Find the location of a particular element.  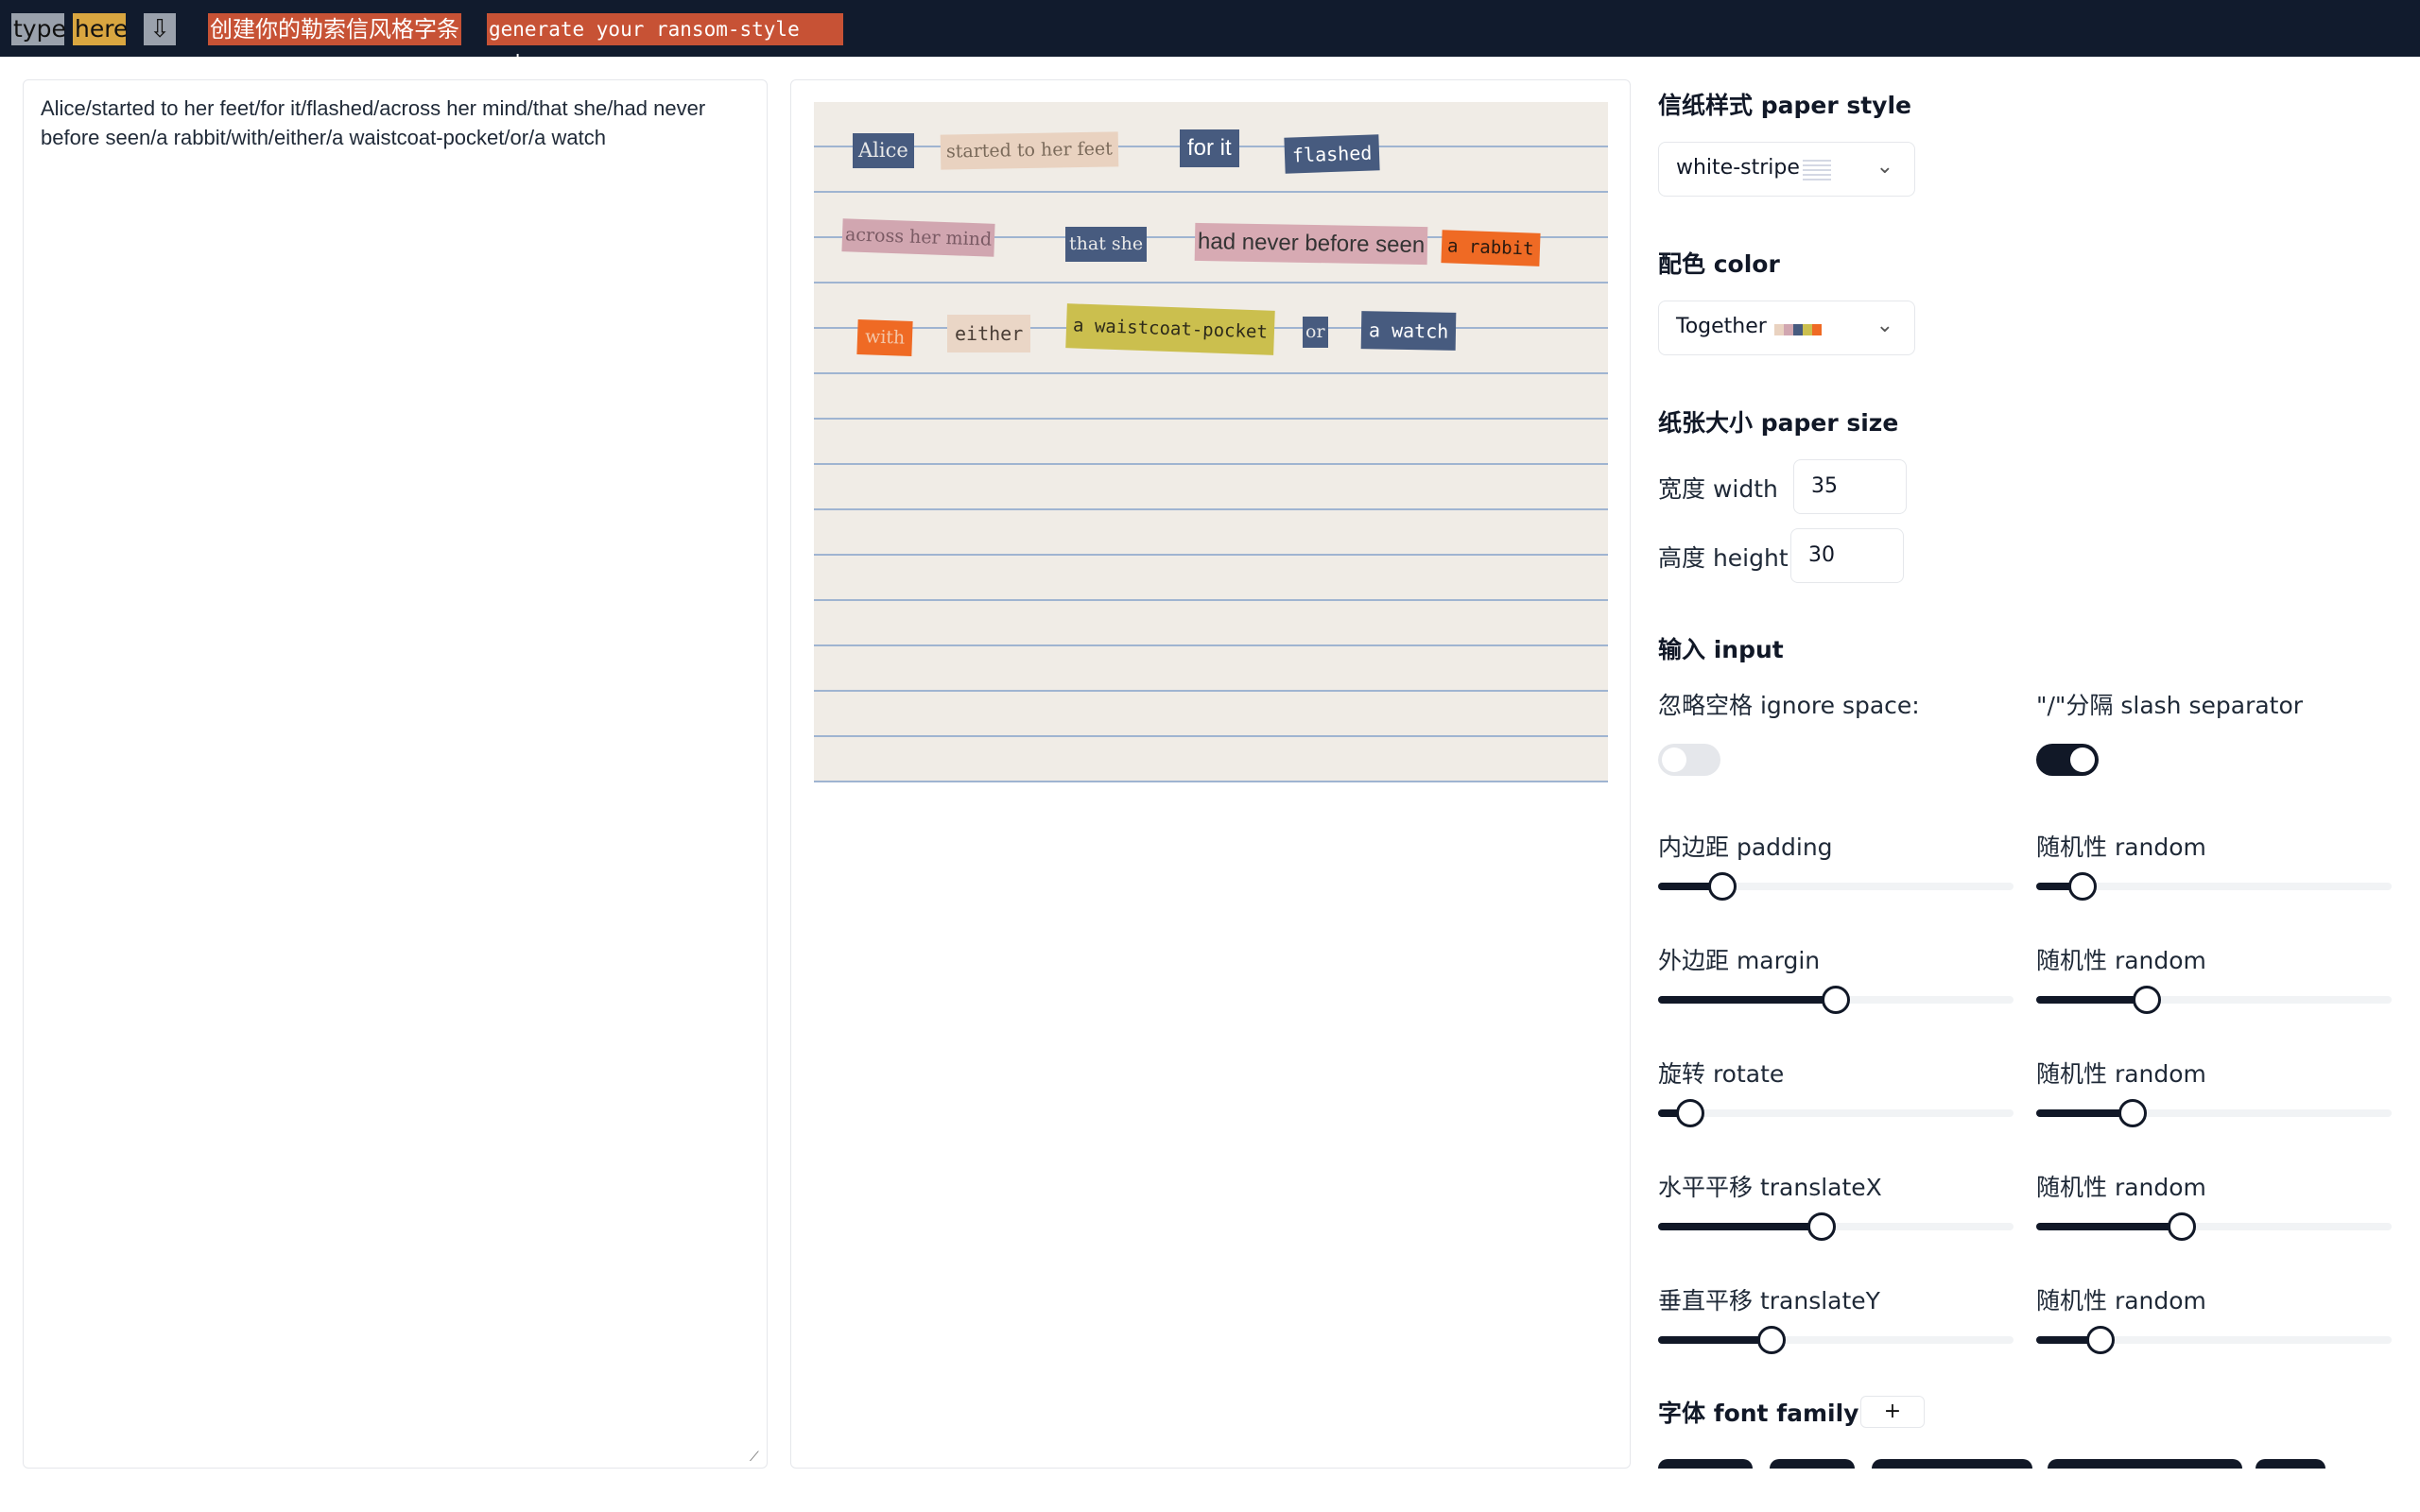

word-piece: a waistcoat-pocket is located at coordinates (1170, 329).